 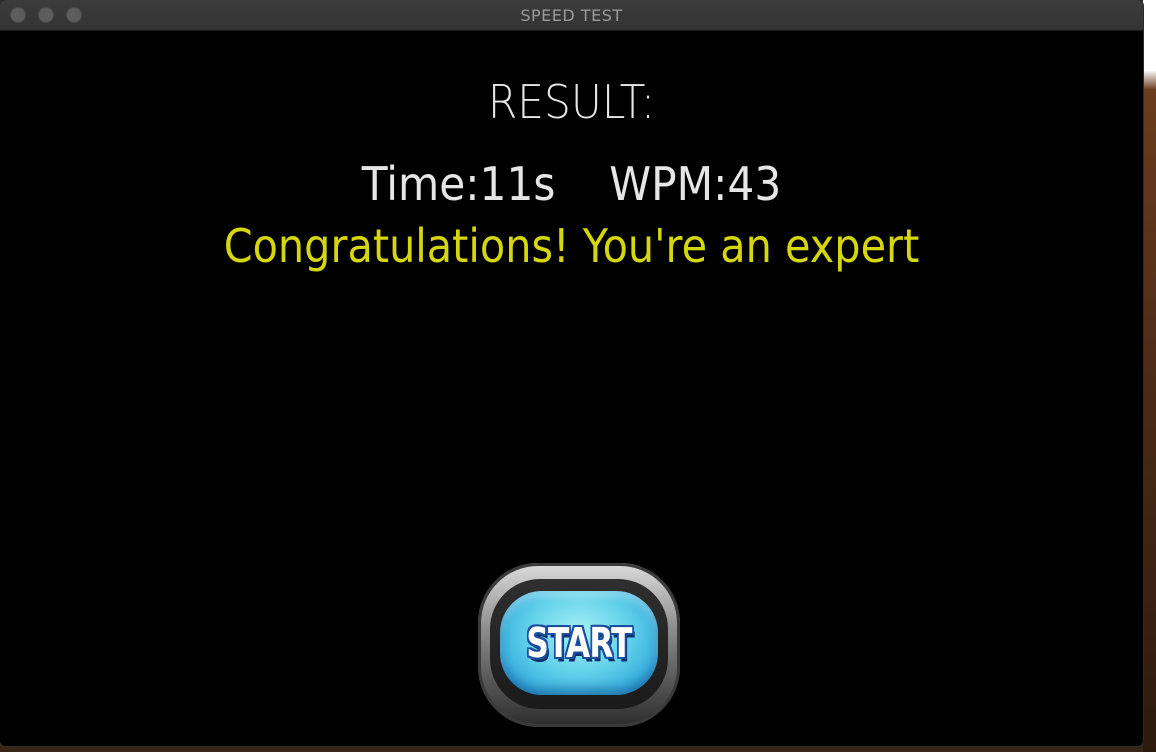 What do you see at coordinates (571, 246) in the screenshot?
I see `result-message: Congratulations! You're an expert` at bounding box center [571, 246].